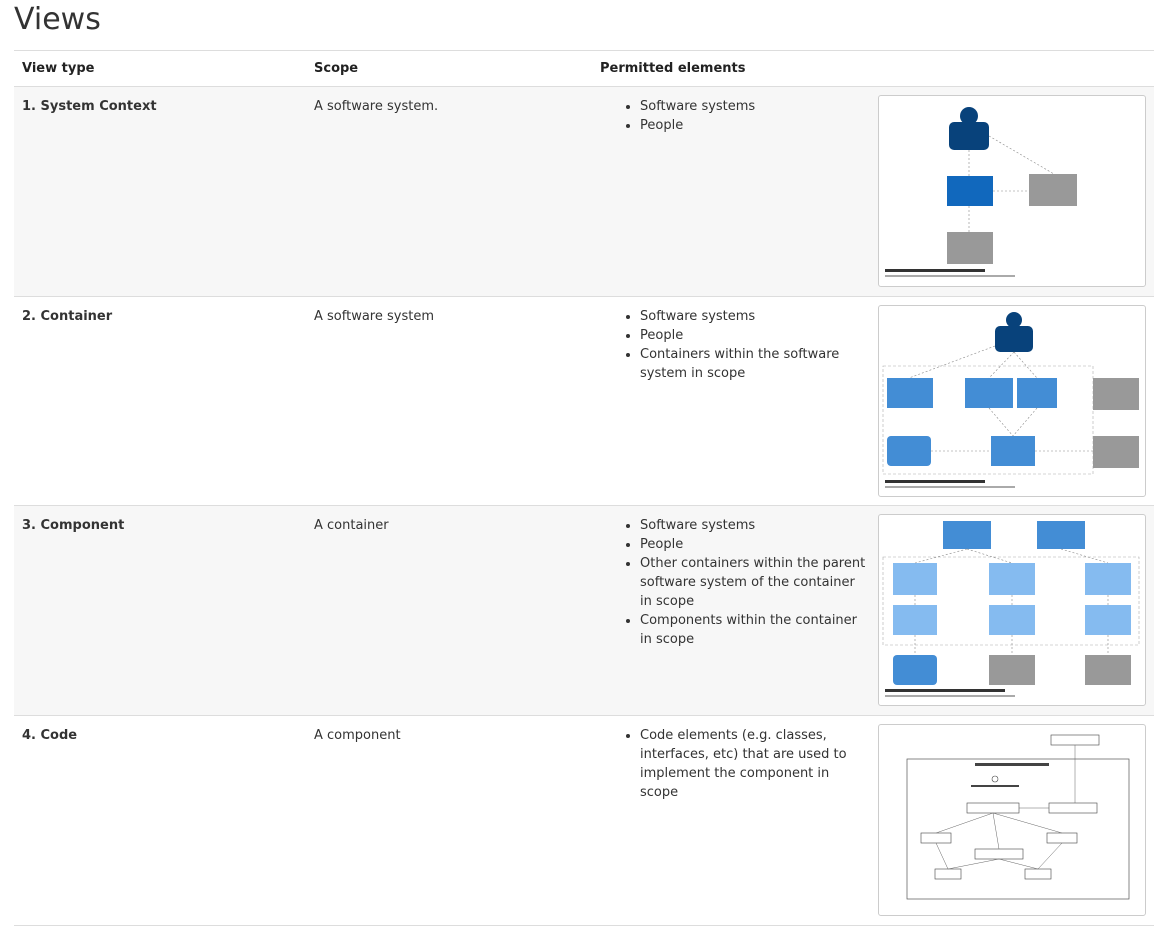 Image resolution: width=1162 pixels, height=931 pixels. I want to click on scope-cell: A software system, so click(449, 401).